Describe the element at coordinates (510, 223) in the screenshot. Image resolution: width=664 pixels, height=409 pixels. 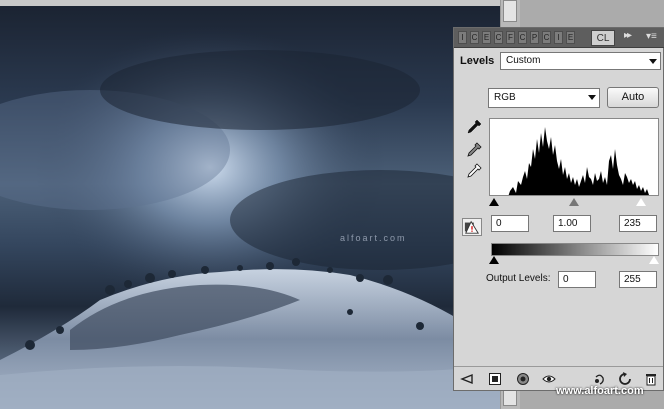
I see `input-black-field: 0` at that location.